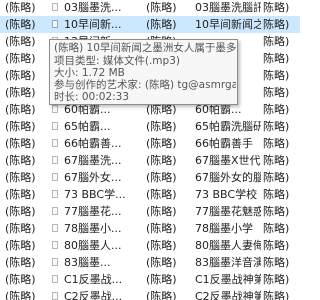  I want to click on file-row: (陈略) 10早间新... (陈略) 10早间新闻之...陈略), so click(150, 24).